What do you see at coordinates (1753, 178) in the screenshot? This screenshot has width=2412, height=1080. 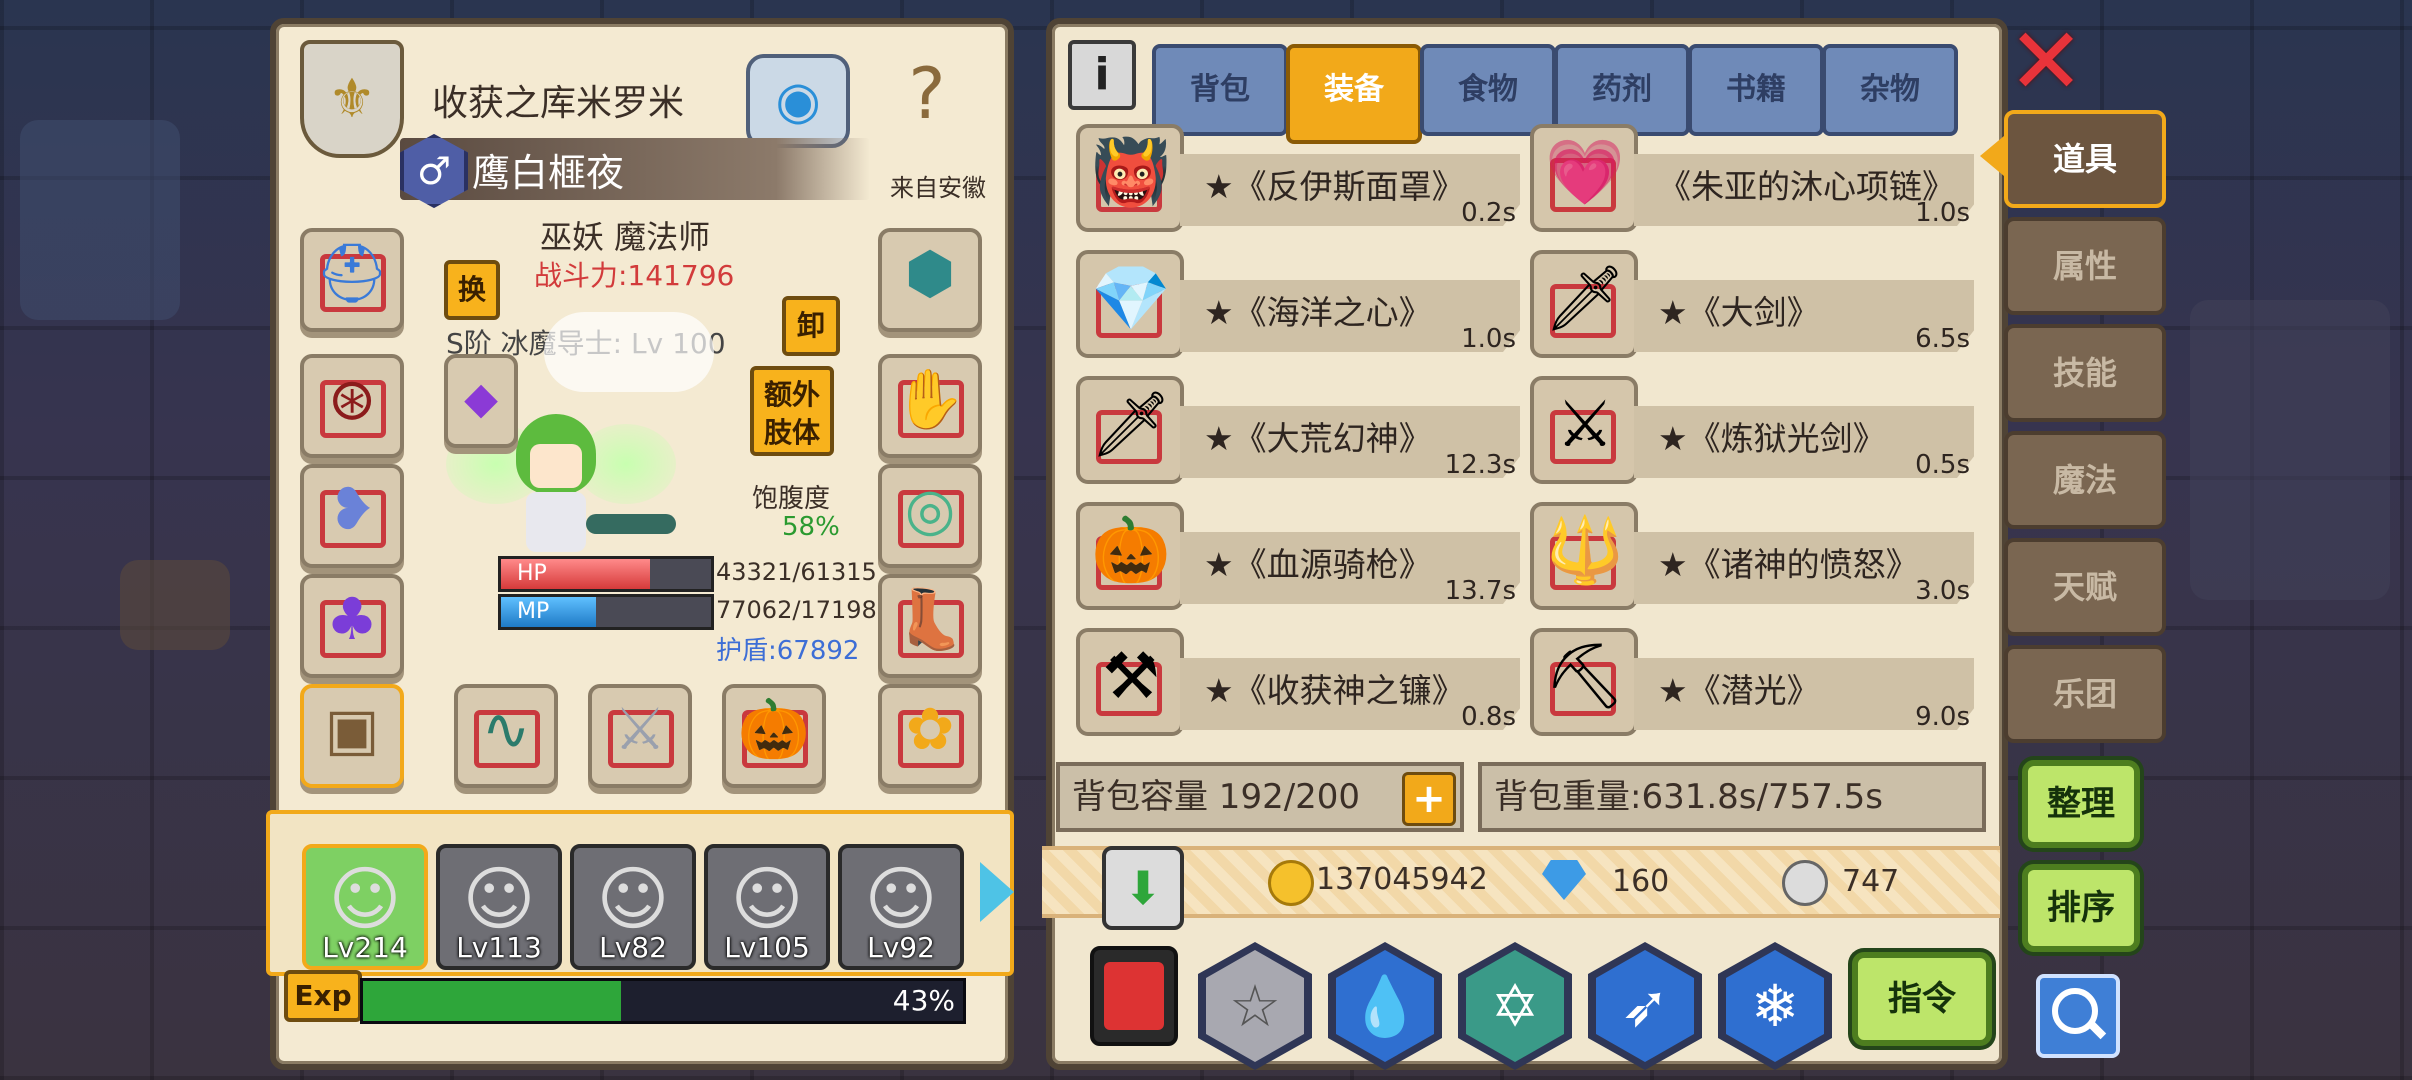 I see `inventory-item: 💗 《朱亚的沐心项链》 1.0s` at bounding box center [1753, 178].